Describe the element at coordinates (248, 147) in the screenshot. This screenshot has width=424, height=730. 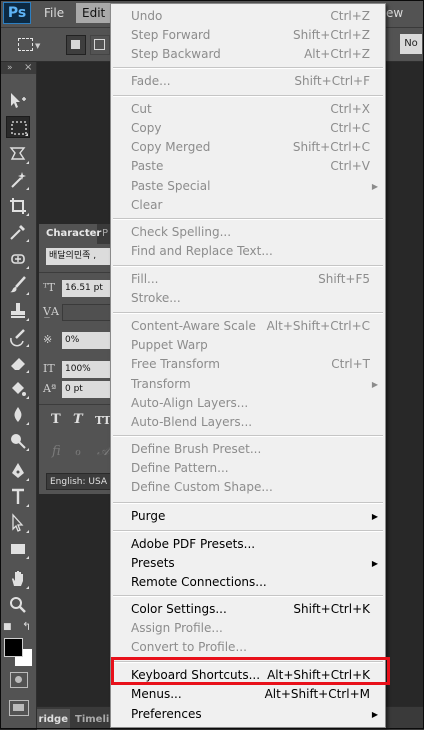
I see `menu-item-copy-merged: Copy Merged Shift+Ctrl+C` at that location.